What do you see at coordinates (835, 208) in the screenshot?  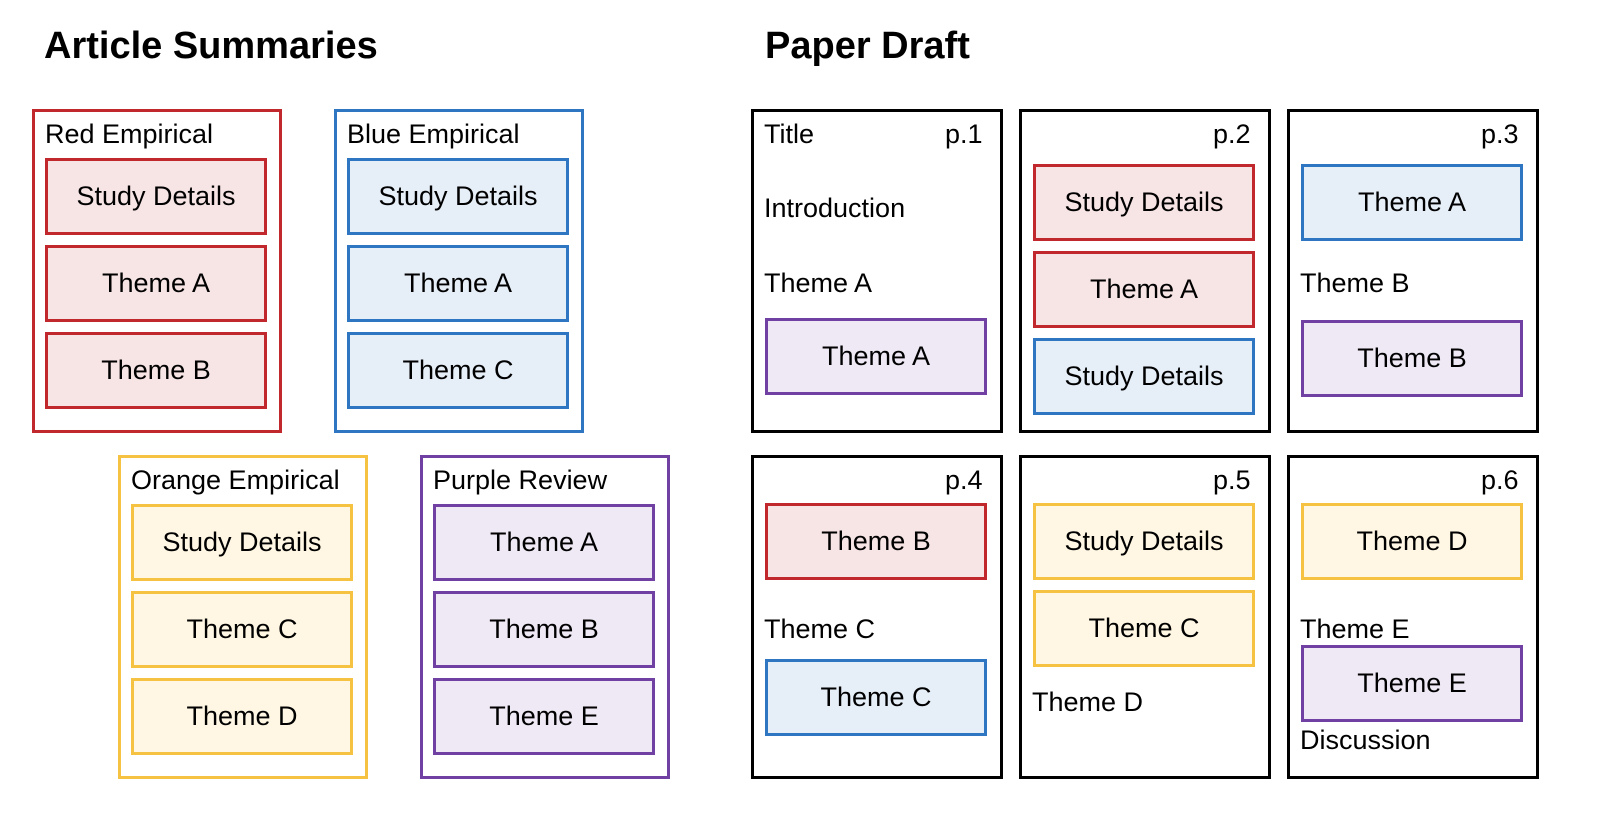 I see `draft-heading-introduction: Introduction` at bounding box center [835, 208].